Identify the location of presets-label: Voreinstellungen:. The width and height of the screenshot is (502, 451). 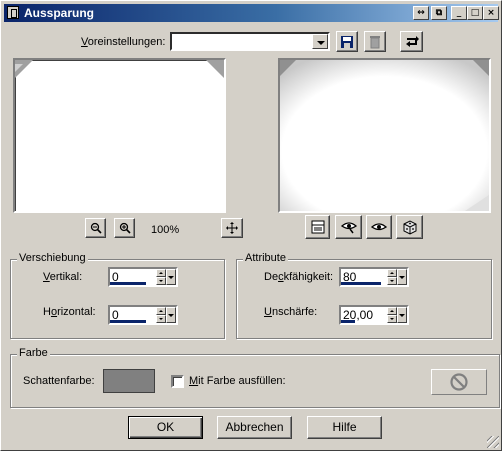
(123, 42).